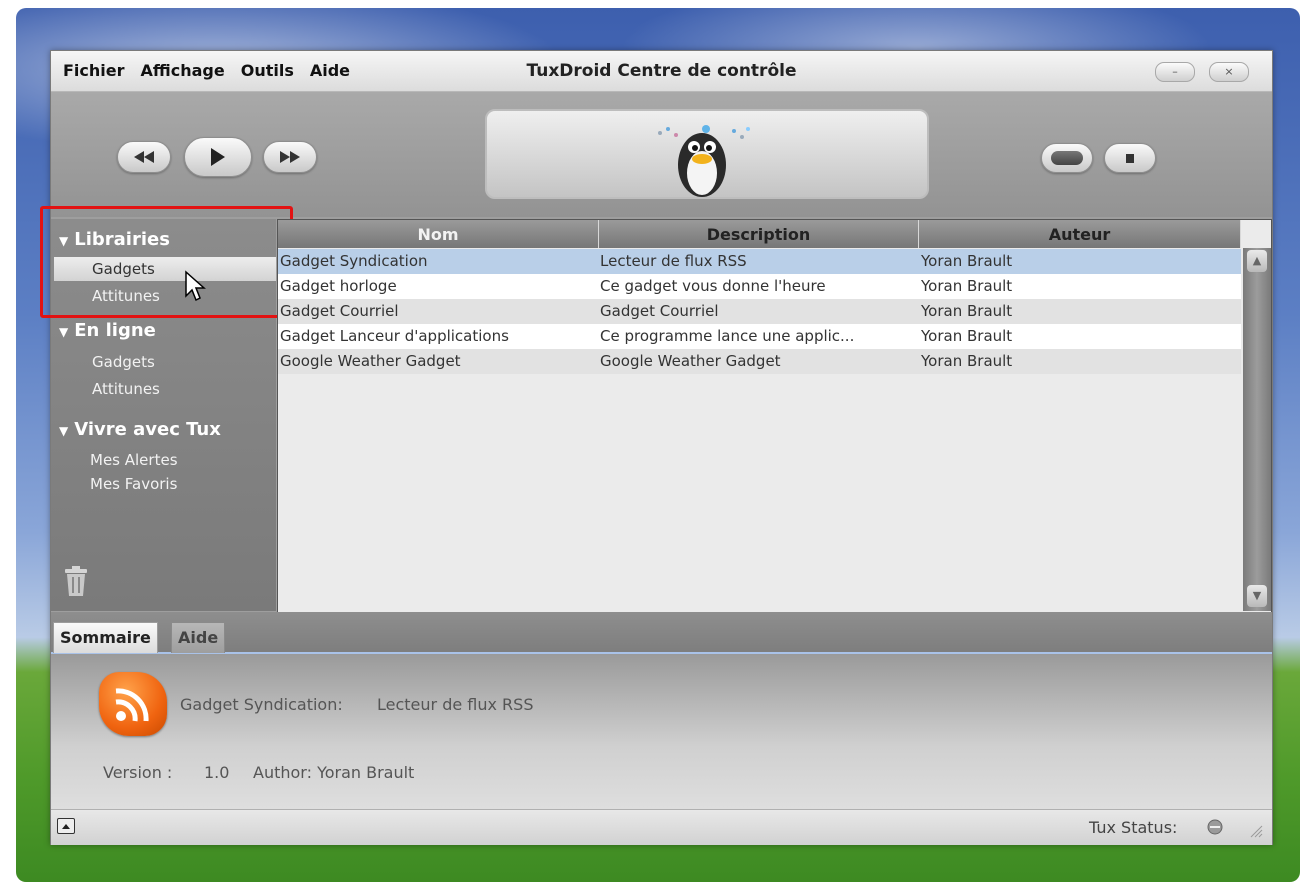  What do you see at coordinates (661, 827) in the screenshot?
I see `status-bar: Tux Status:` at bounding box center [661, 827].